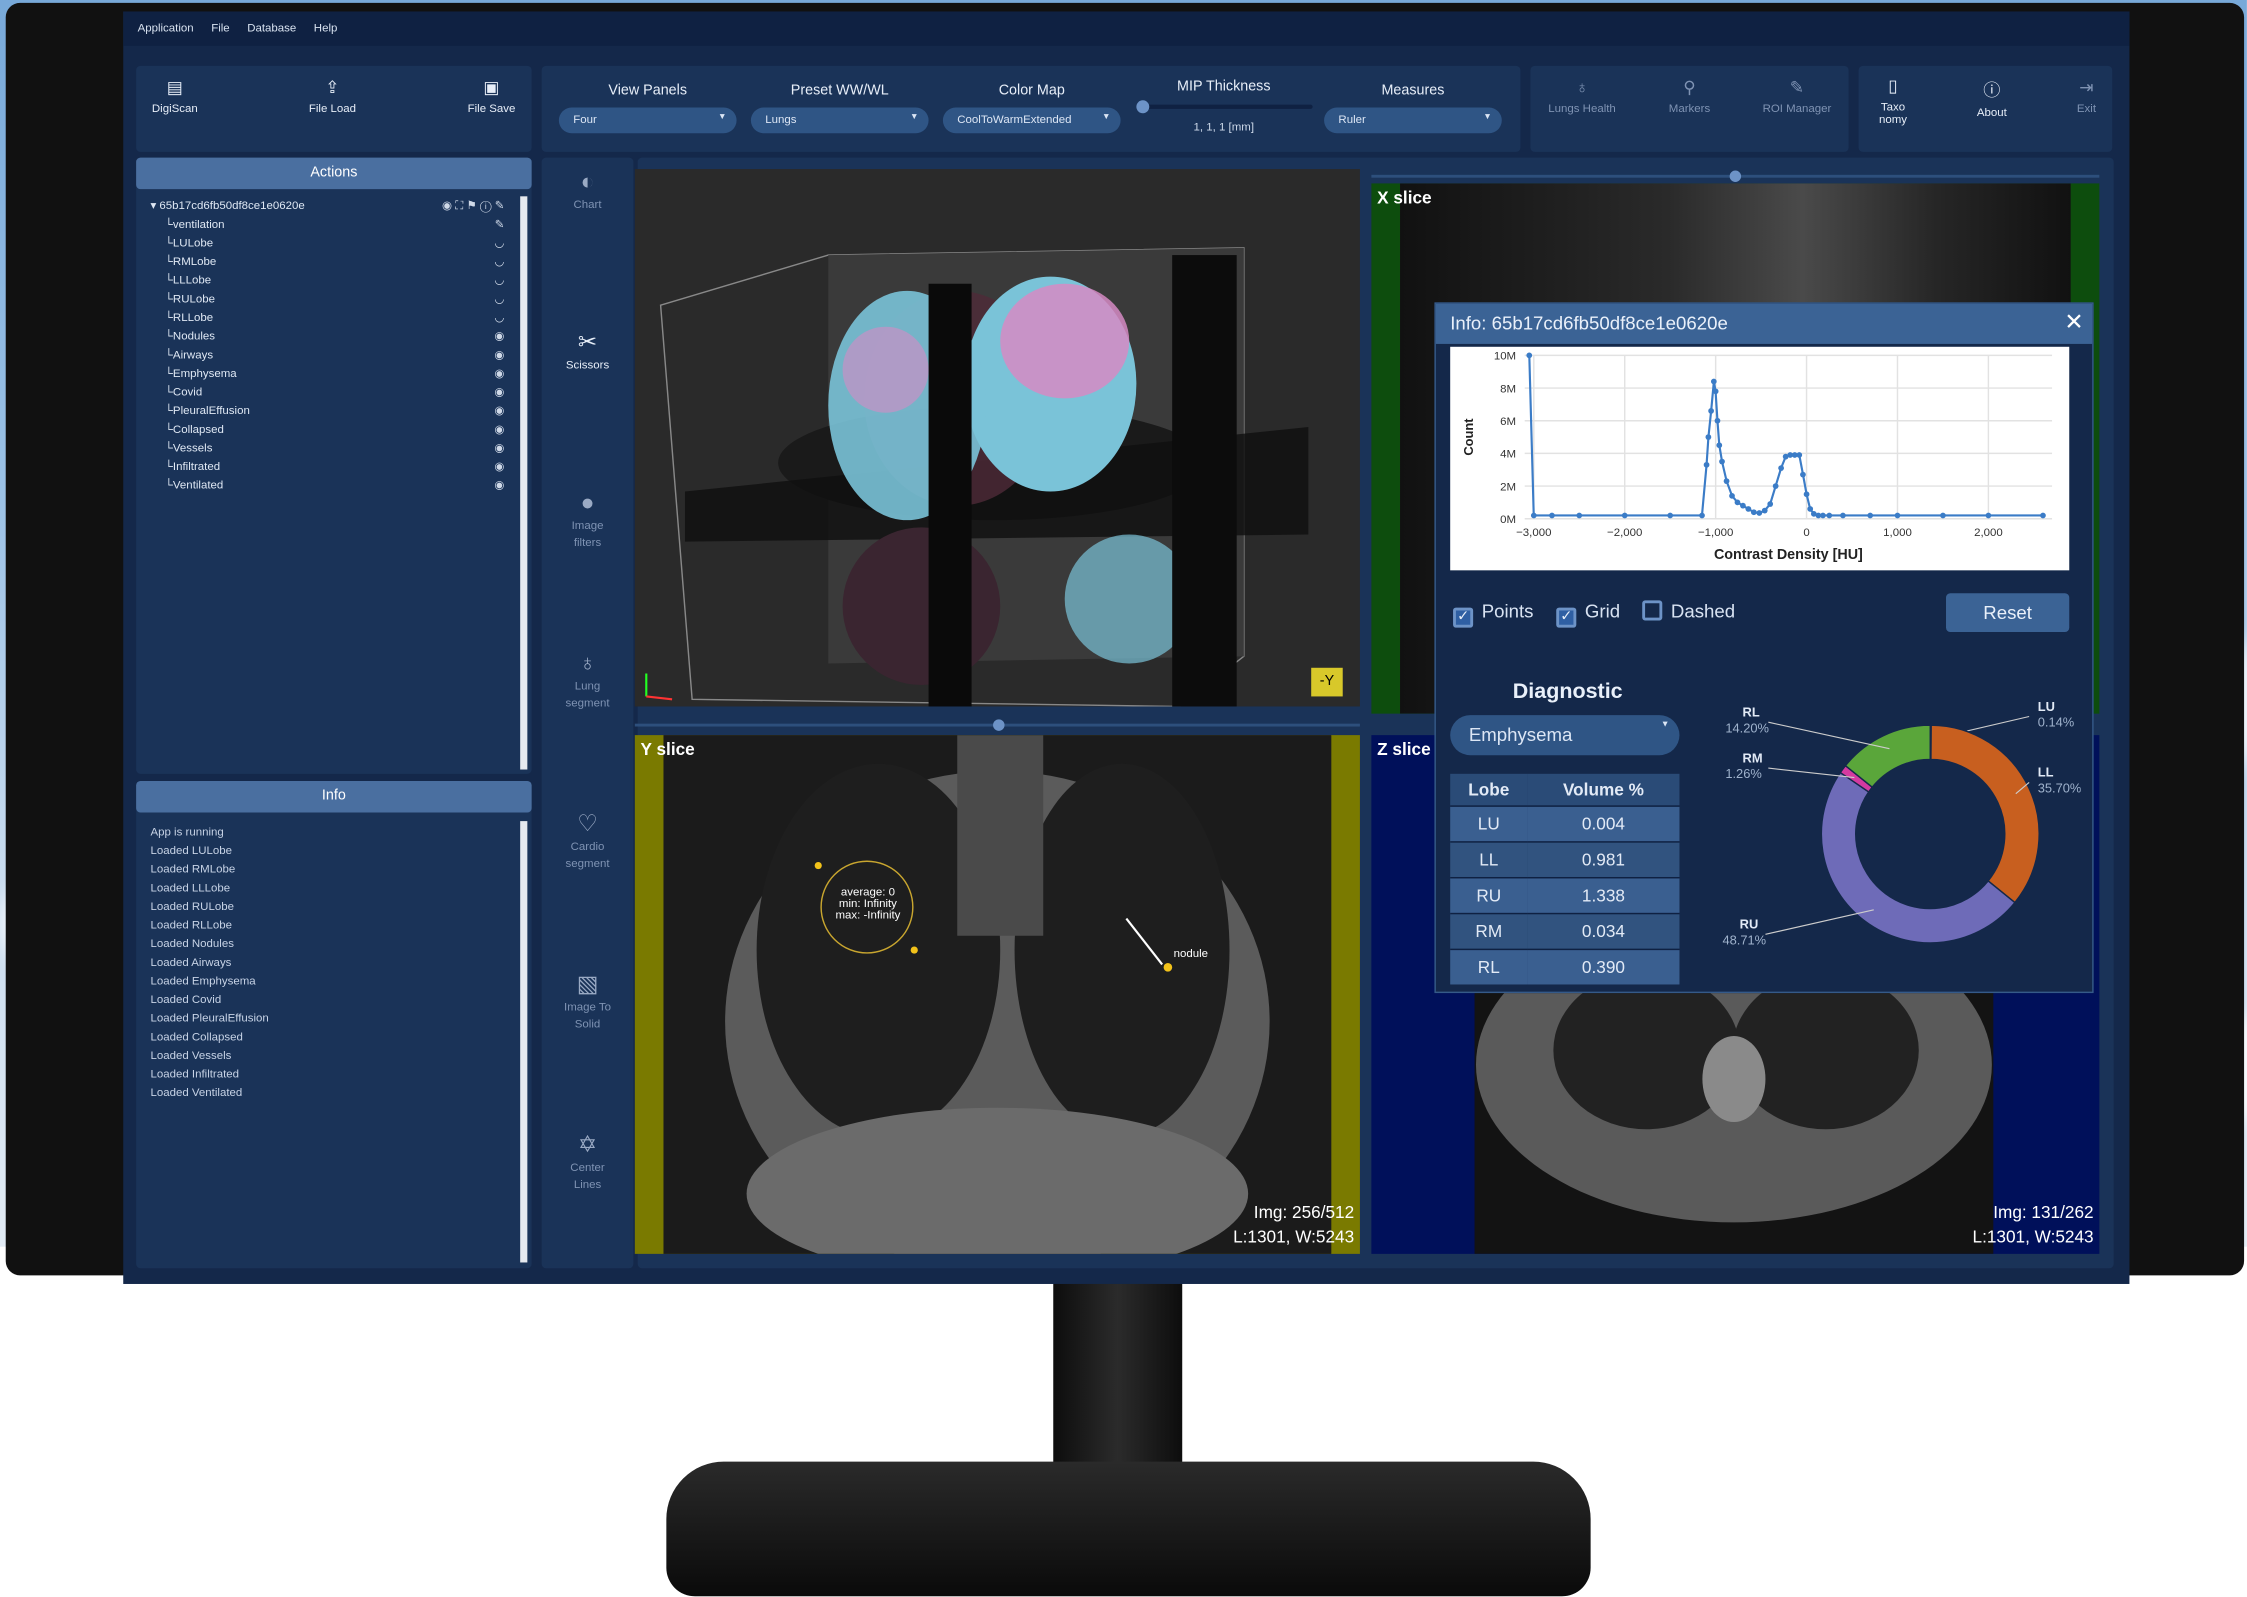 The width and height of the screenshot is (2247, 1597). What do you see at coordinates (327, 447) in the screenshot?
I see `tree-item-vessels: └Vessels ◉` at bounding box center [327, 447].